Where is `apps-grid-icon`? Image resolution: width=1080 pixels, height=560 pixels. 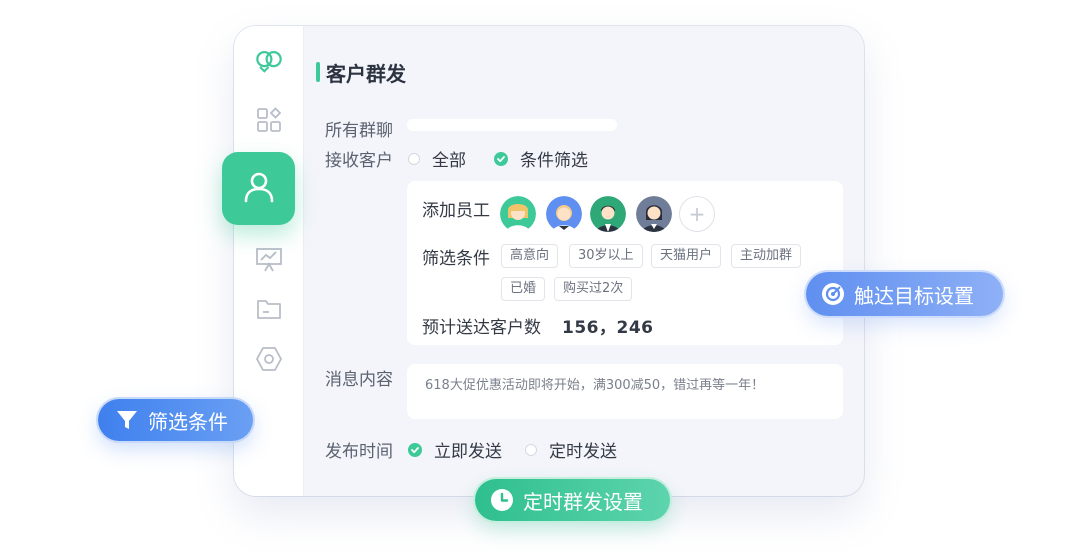
apps-grid-icon is located at coordinates (269, 120).